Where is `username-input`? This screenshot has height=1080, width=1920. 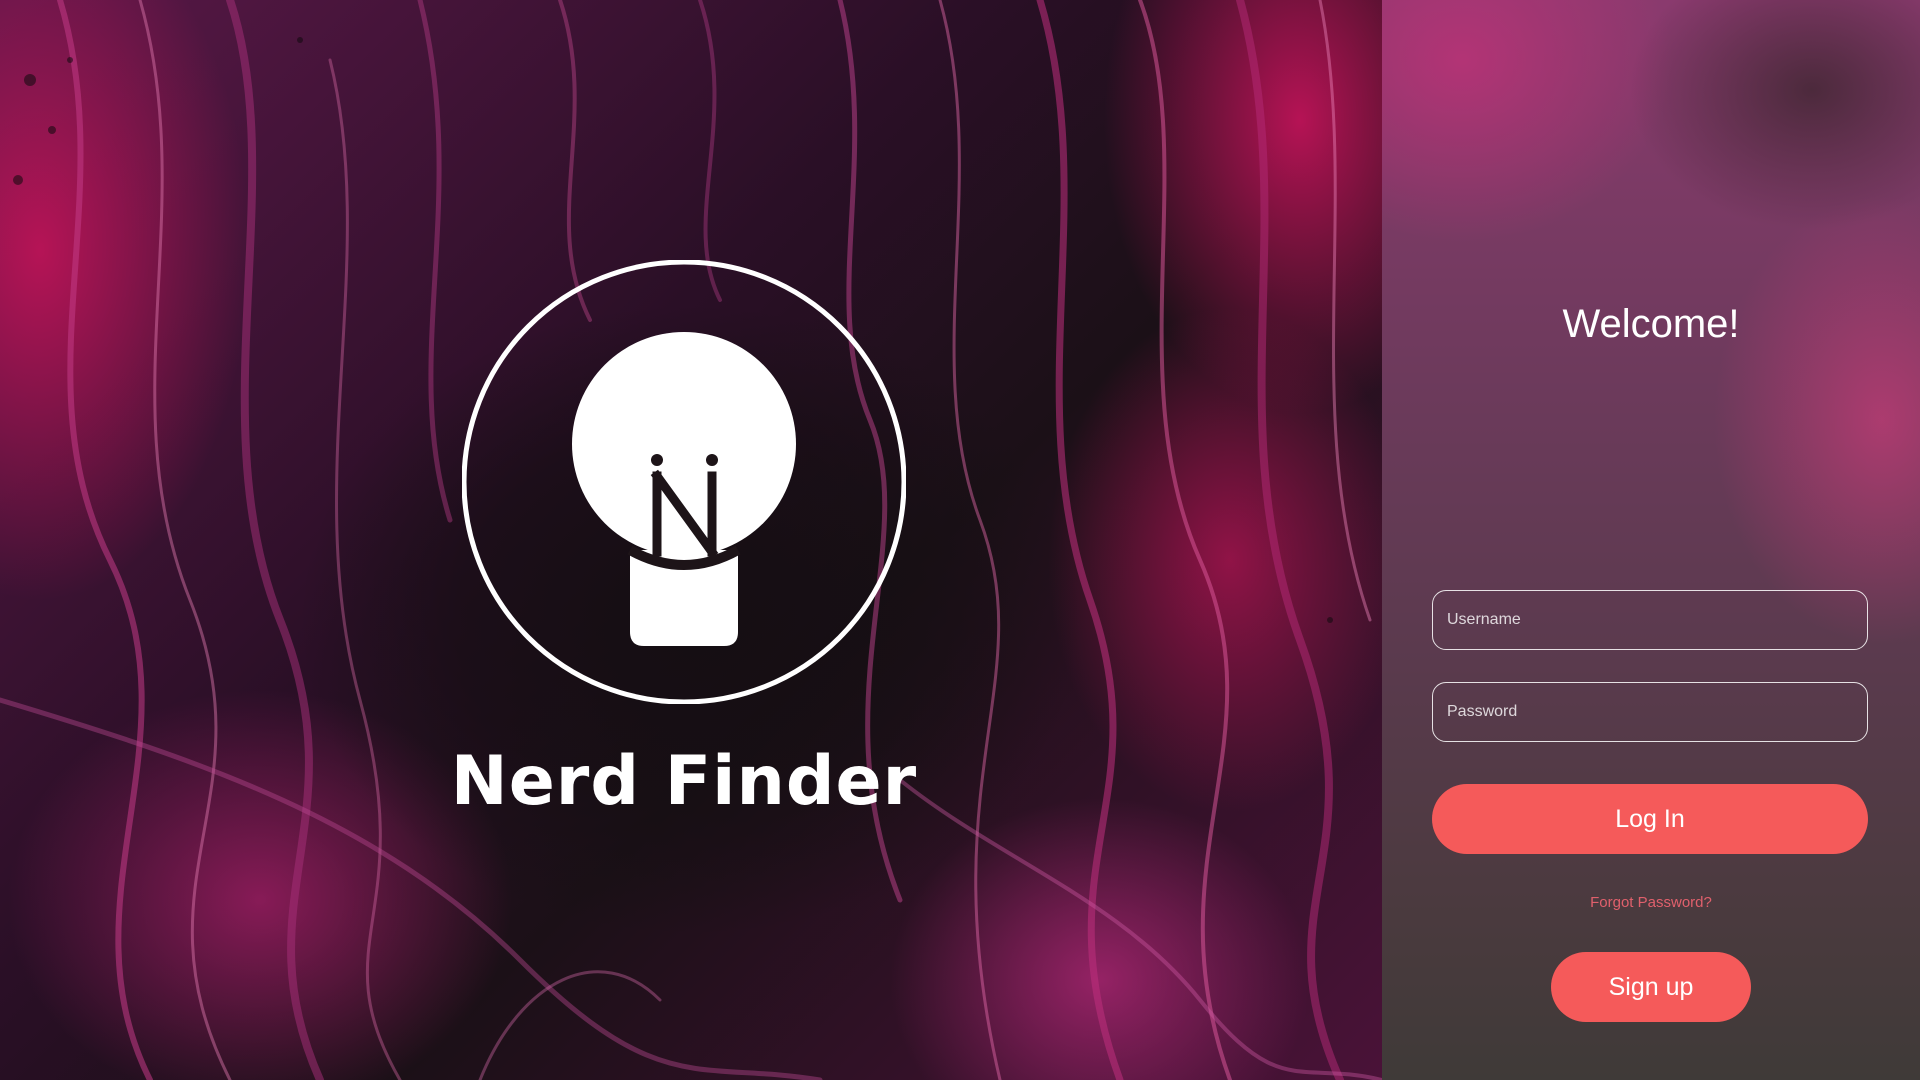 username-input is located at coordinates (1650, 620).